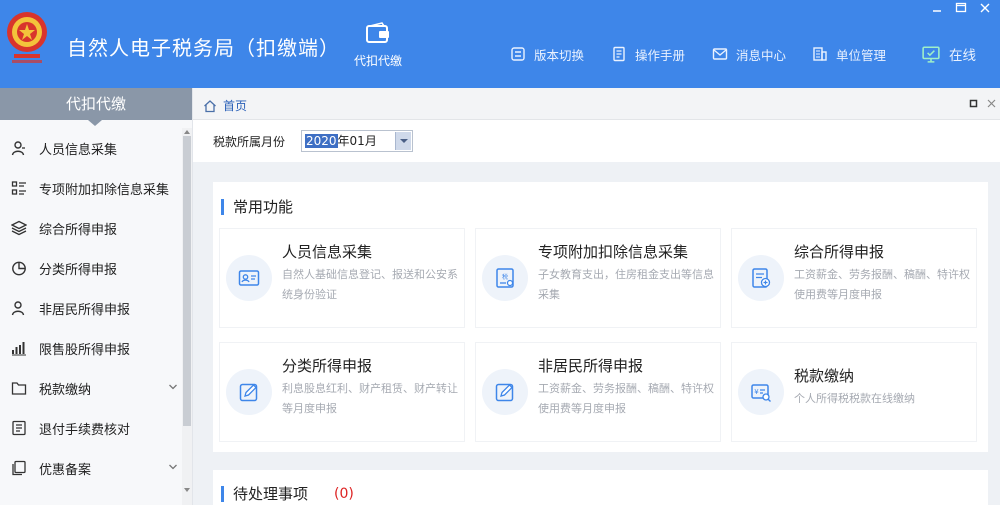  I want to click on sidebar-item-tax-payment: 税款缴纳, so click(91, 388).